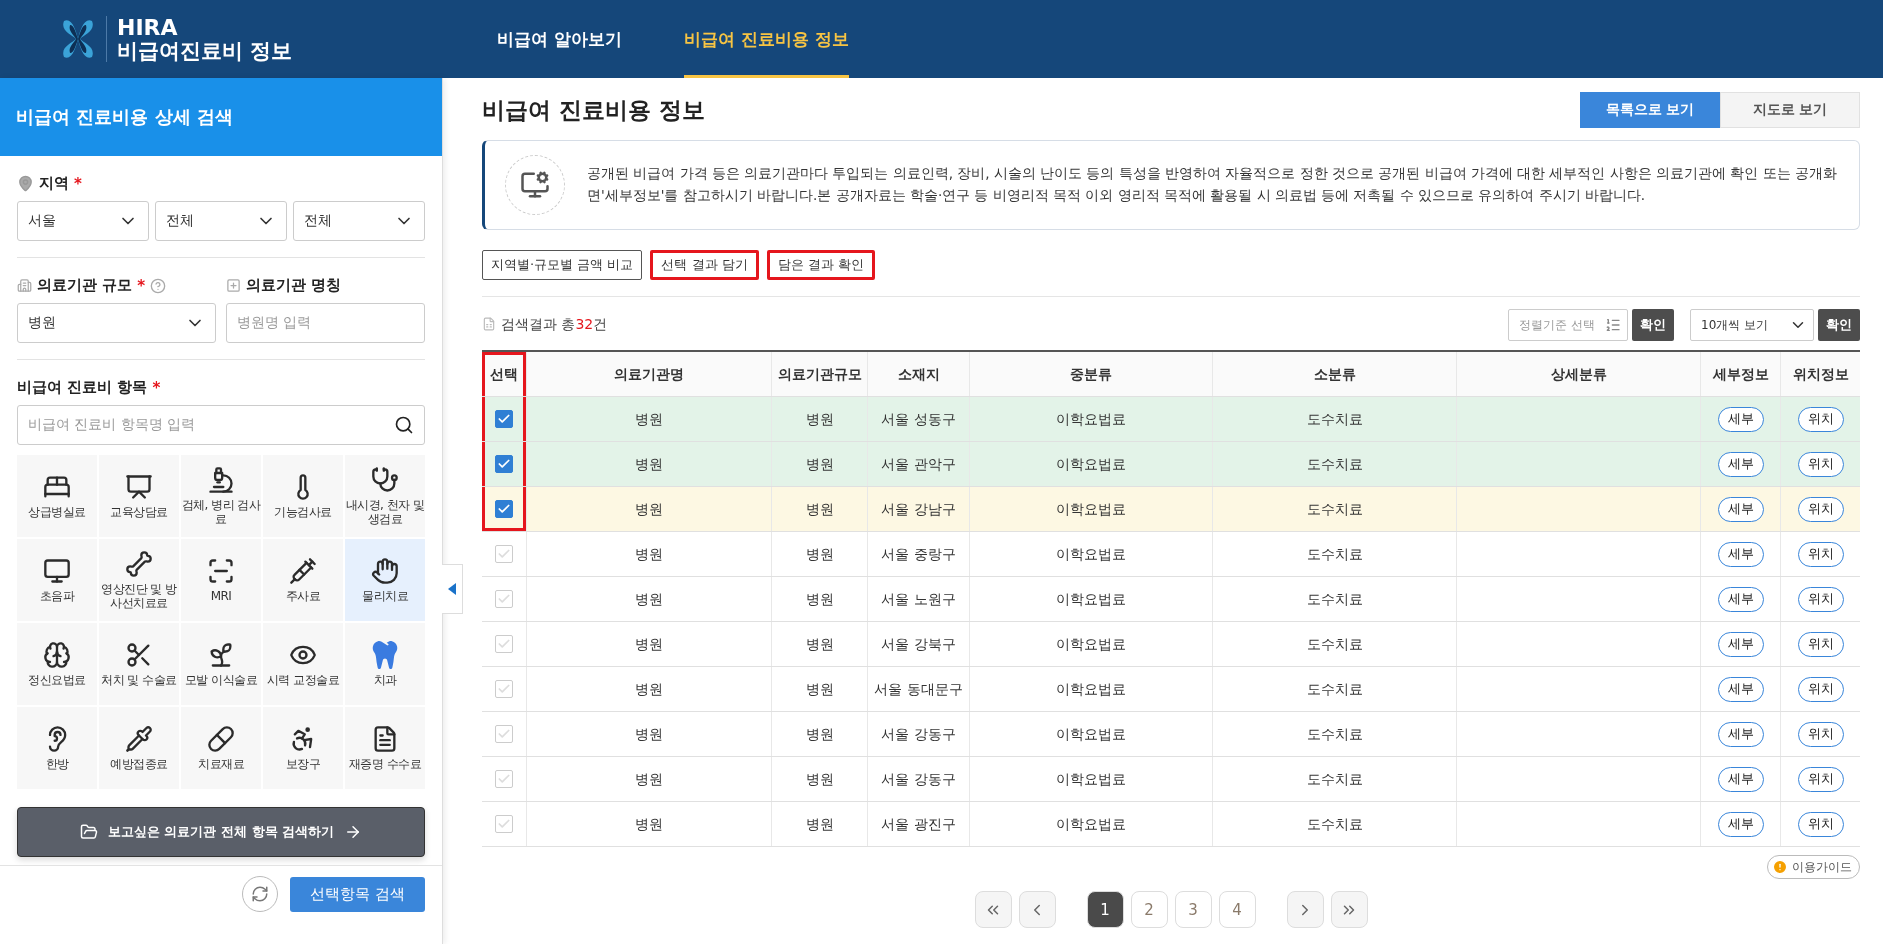  What do you see at coordinates (83, 221) in the screenshot?
I see `region-select: 서울` at bounding box center [83, 221].